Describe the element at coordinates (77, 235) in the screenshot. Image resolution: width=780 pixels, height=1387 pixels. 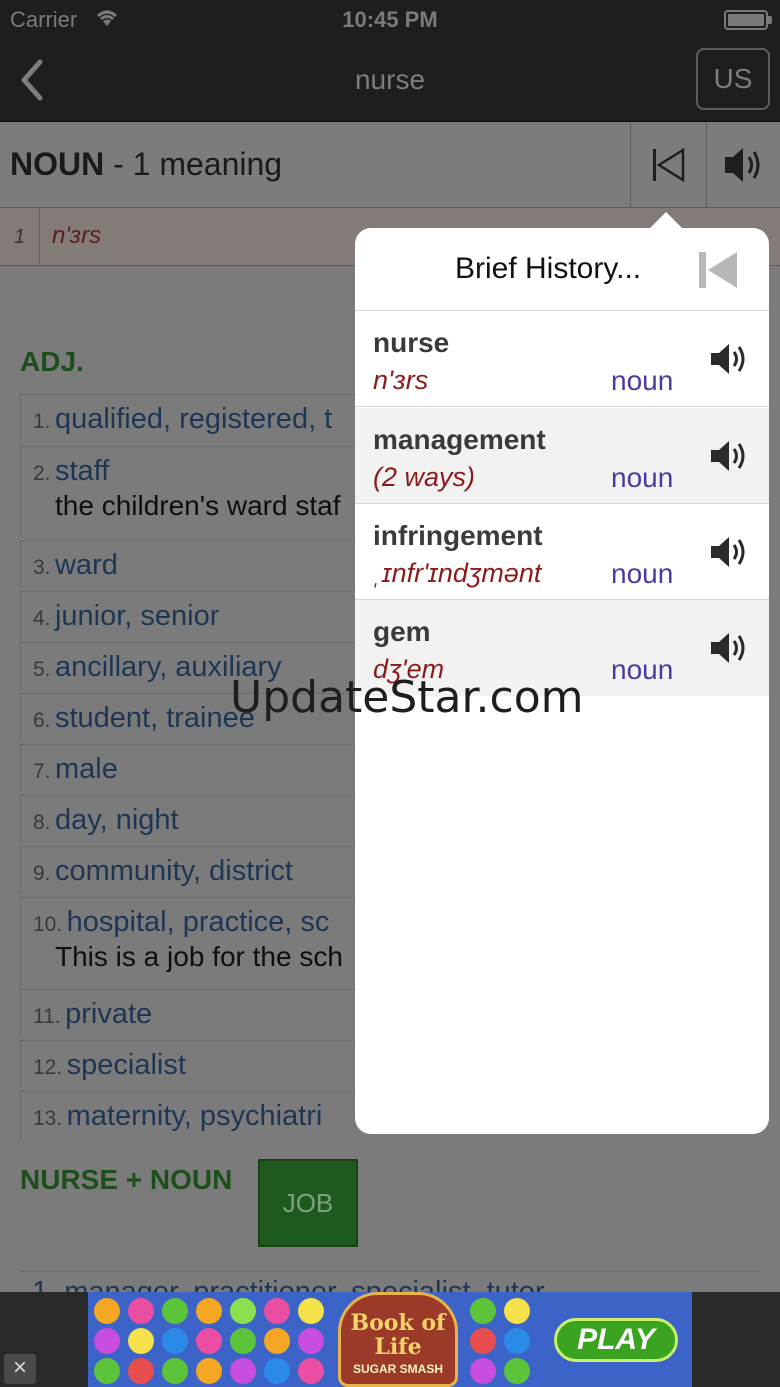
I see `pronunciation-ipa: n'ɜrs` at that location.